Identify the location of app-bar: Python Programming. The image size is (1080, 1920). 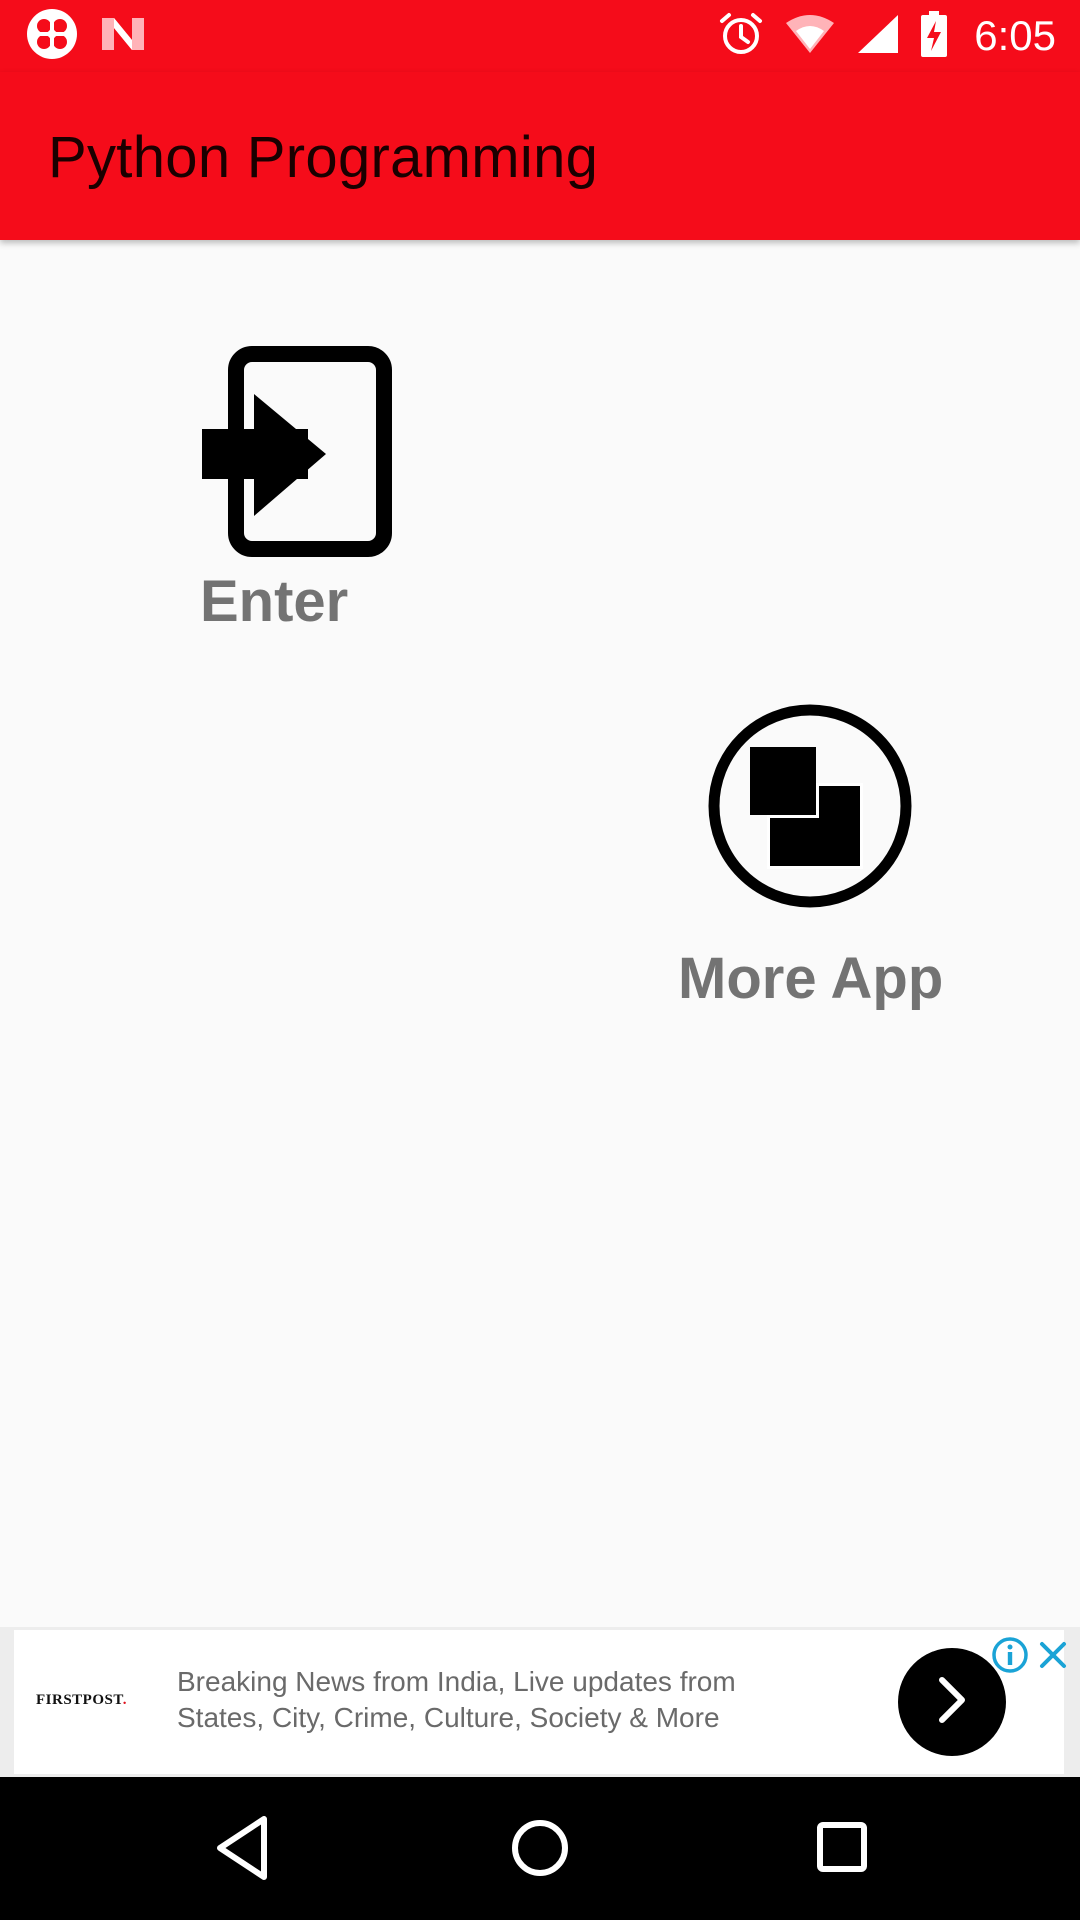
(540, 156).